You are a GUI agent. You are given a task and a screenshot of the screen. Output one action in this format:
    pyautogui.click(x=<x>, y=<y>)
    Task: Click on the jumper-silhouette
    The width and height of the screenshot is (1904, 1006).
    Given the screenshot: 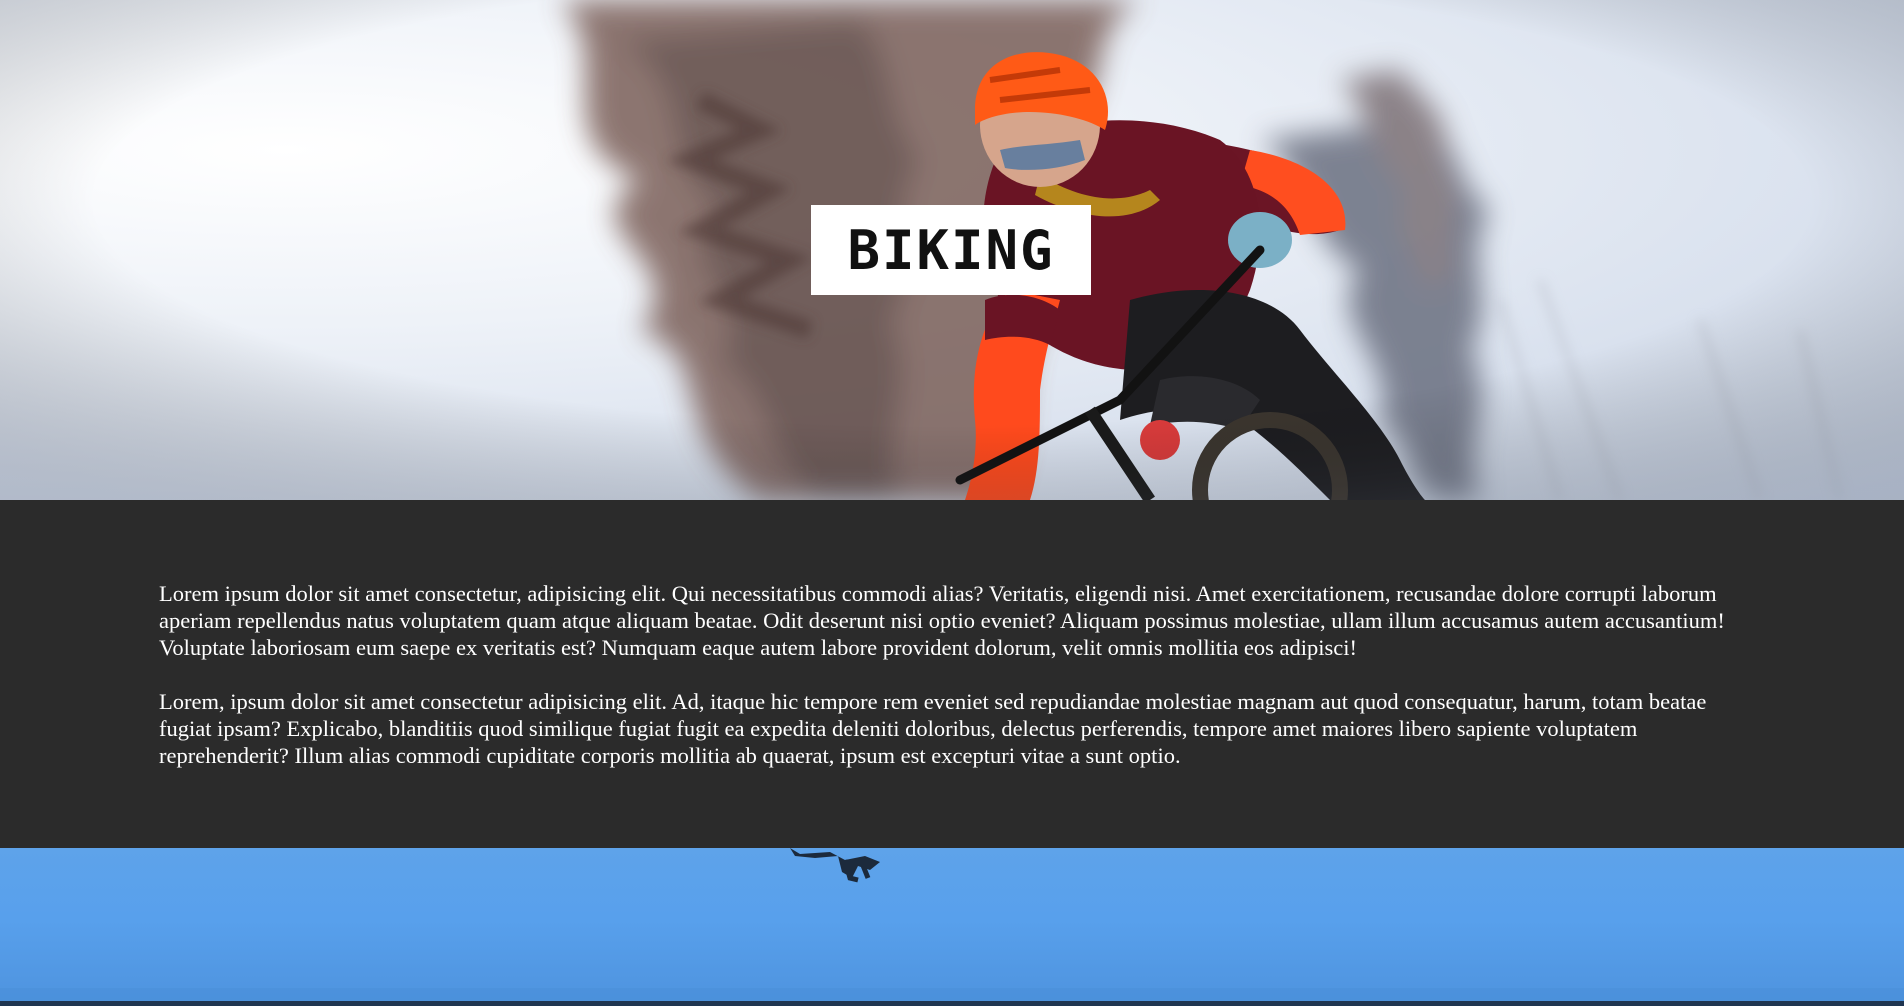 What is the action you would take?
    pyautogui.click(x=835, y=865)
    